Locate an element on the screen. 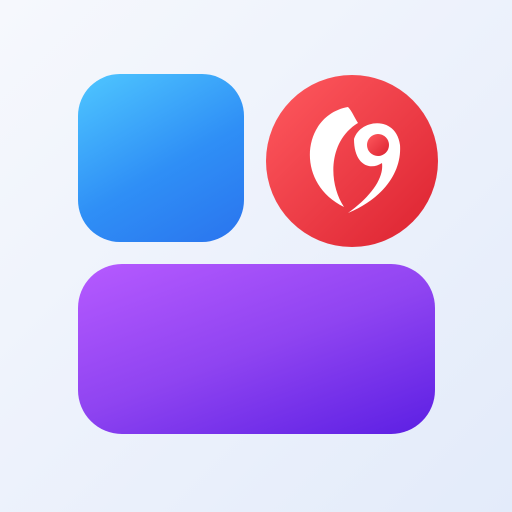 This screenshot has height=512, width=512. curved-quote-icon is located at coordinates (352, 161).